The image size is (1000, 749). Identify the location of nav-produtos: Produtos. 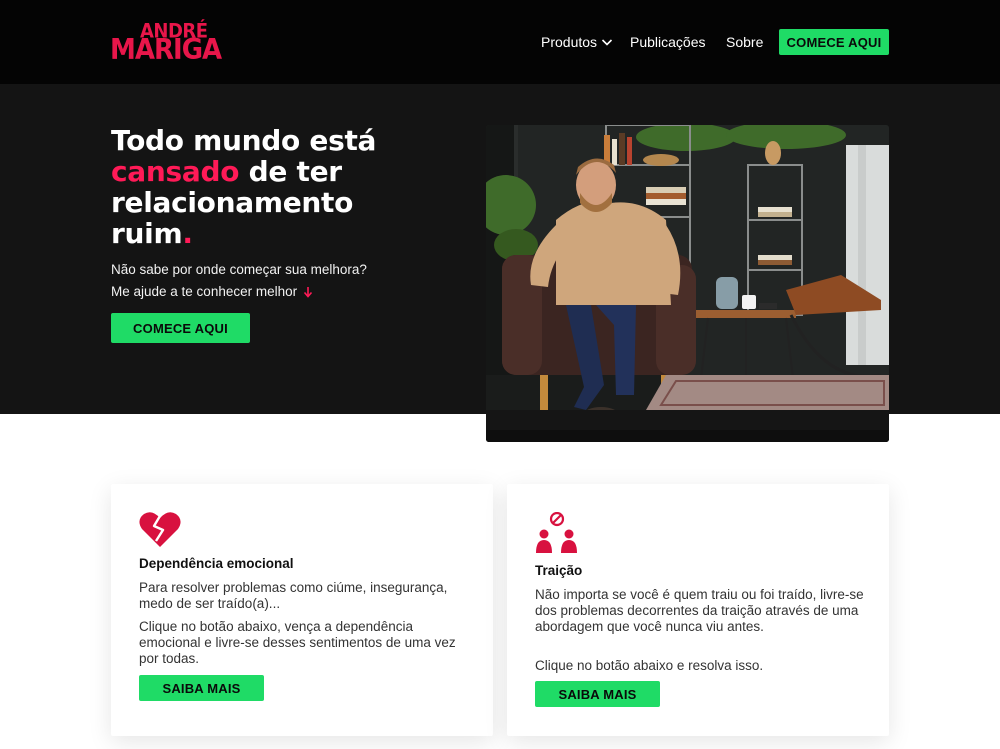
(577, 42).